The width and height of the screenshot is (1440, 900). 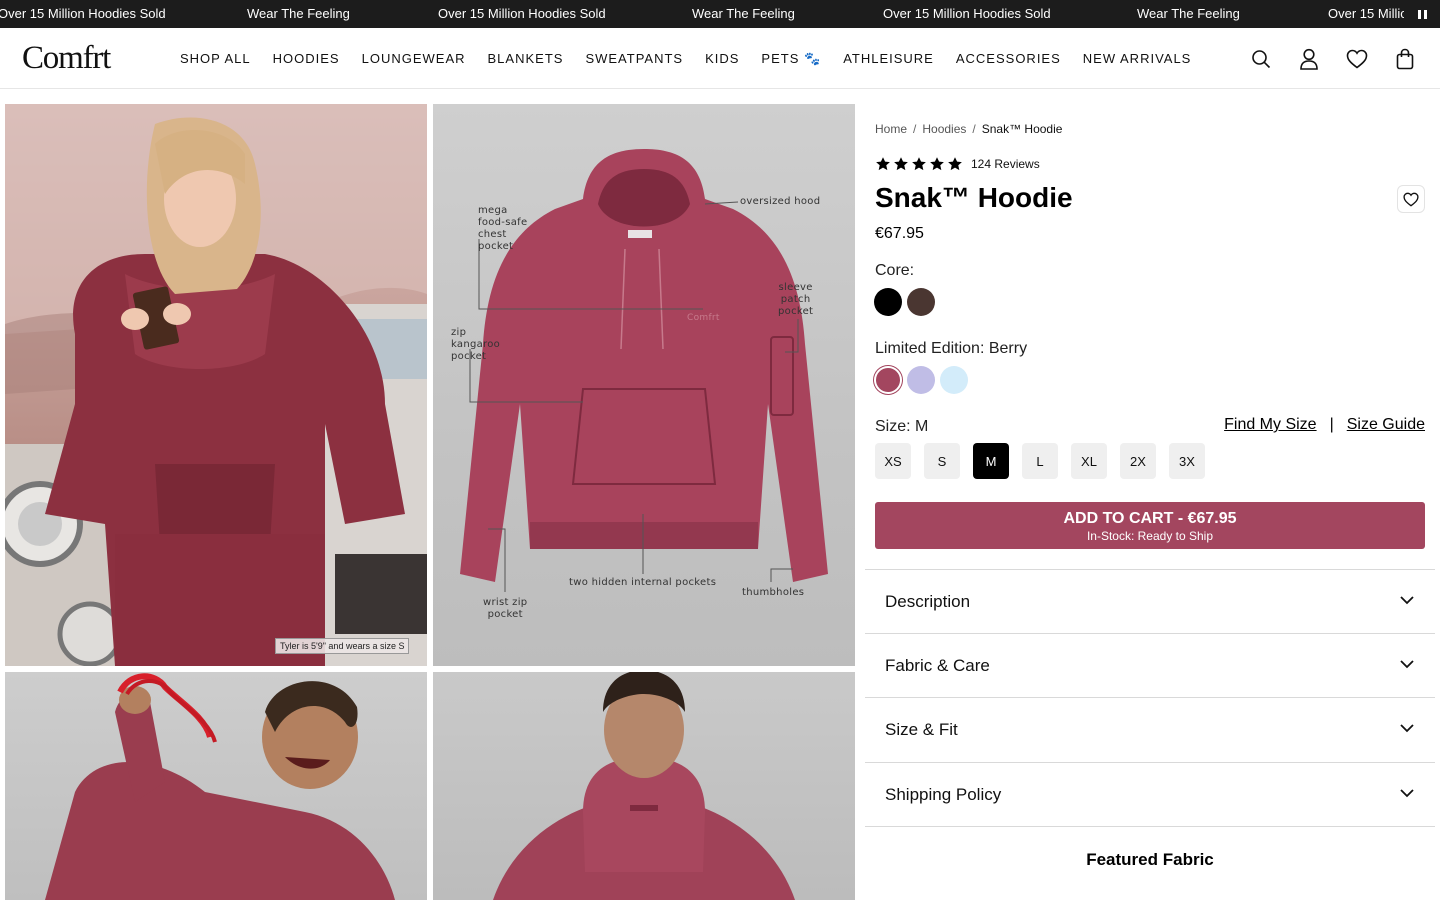 What do you see at coordinates (899, 233) in the screenshot?
I see `product-price: €67.95` at bounding box center [899, 233].